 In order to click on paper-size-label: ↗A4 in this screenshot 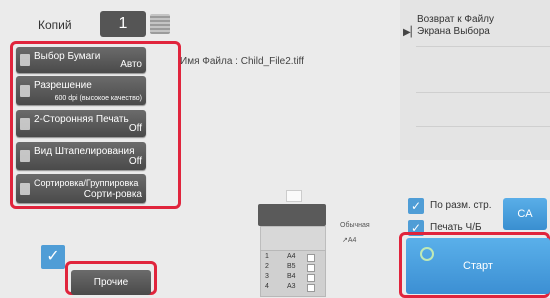, I will do `click(349, 240)`.